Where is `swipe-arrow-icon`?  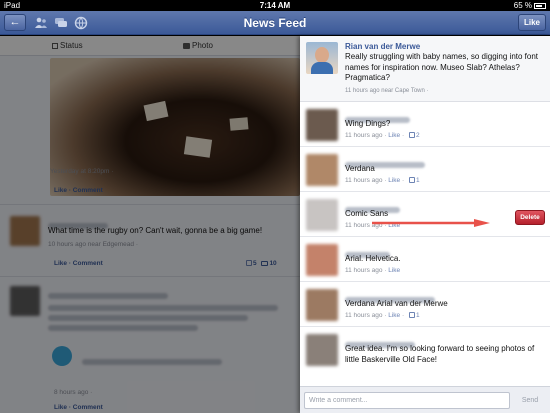 swipe-arrow-icon is located at coordinates (431, 223).